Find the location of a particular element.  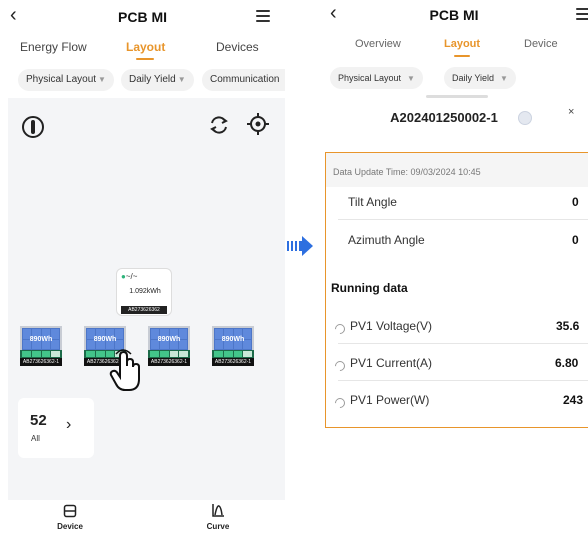

inverter-card: ●~/~ 1.092kWh AB273626362 is located at coordinates (144, 292).